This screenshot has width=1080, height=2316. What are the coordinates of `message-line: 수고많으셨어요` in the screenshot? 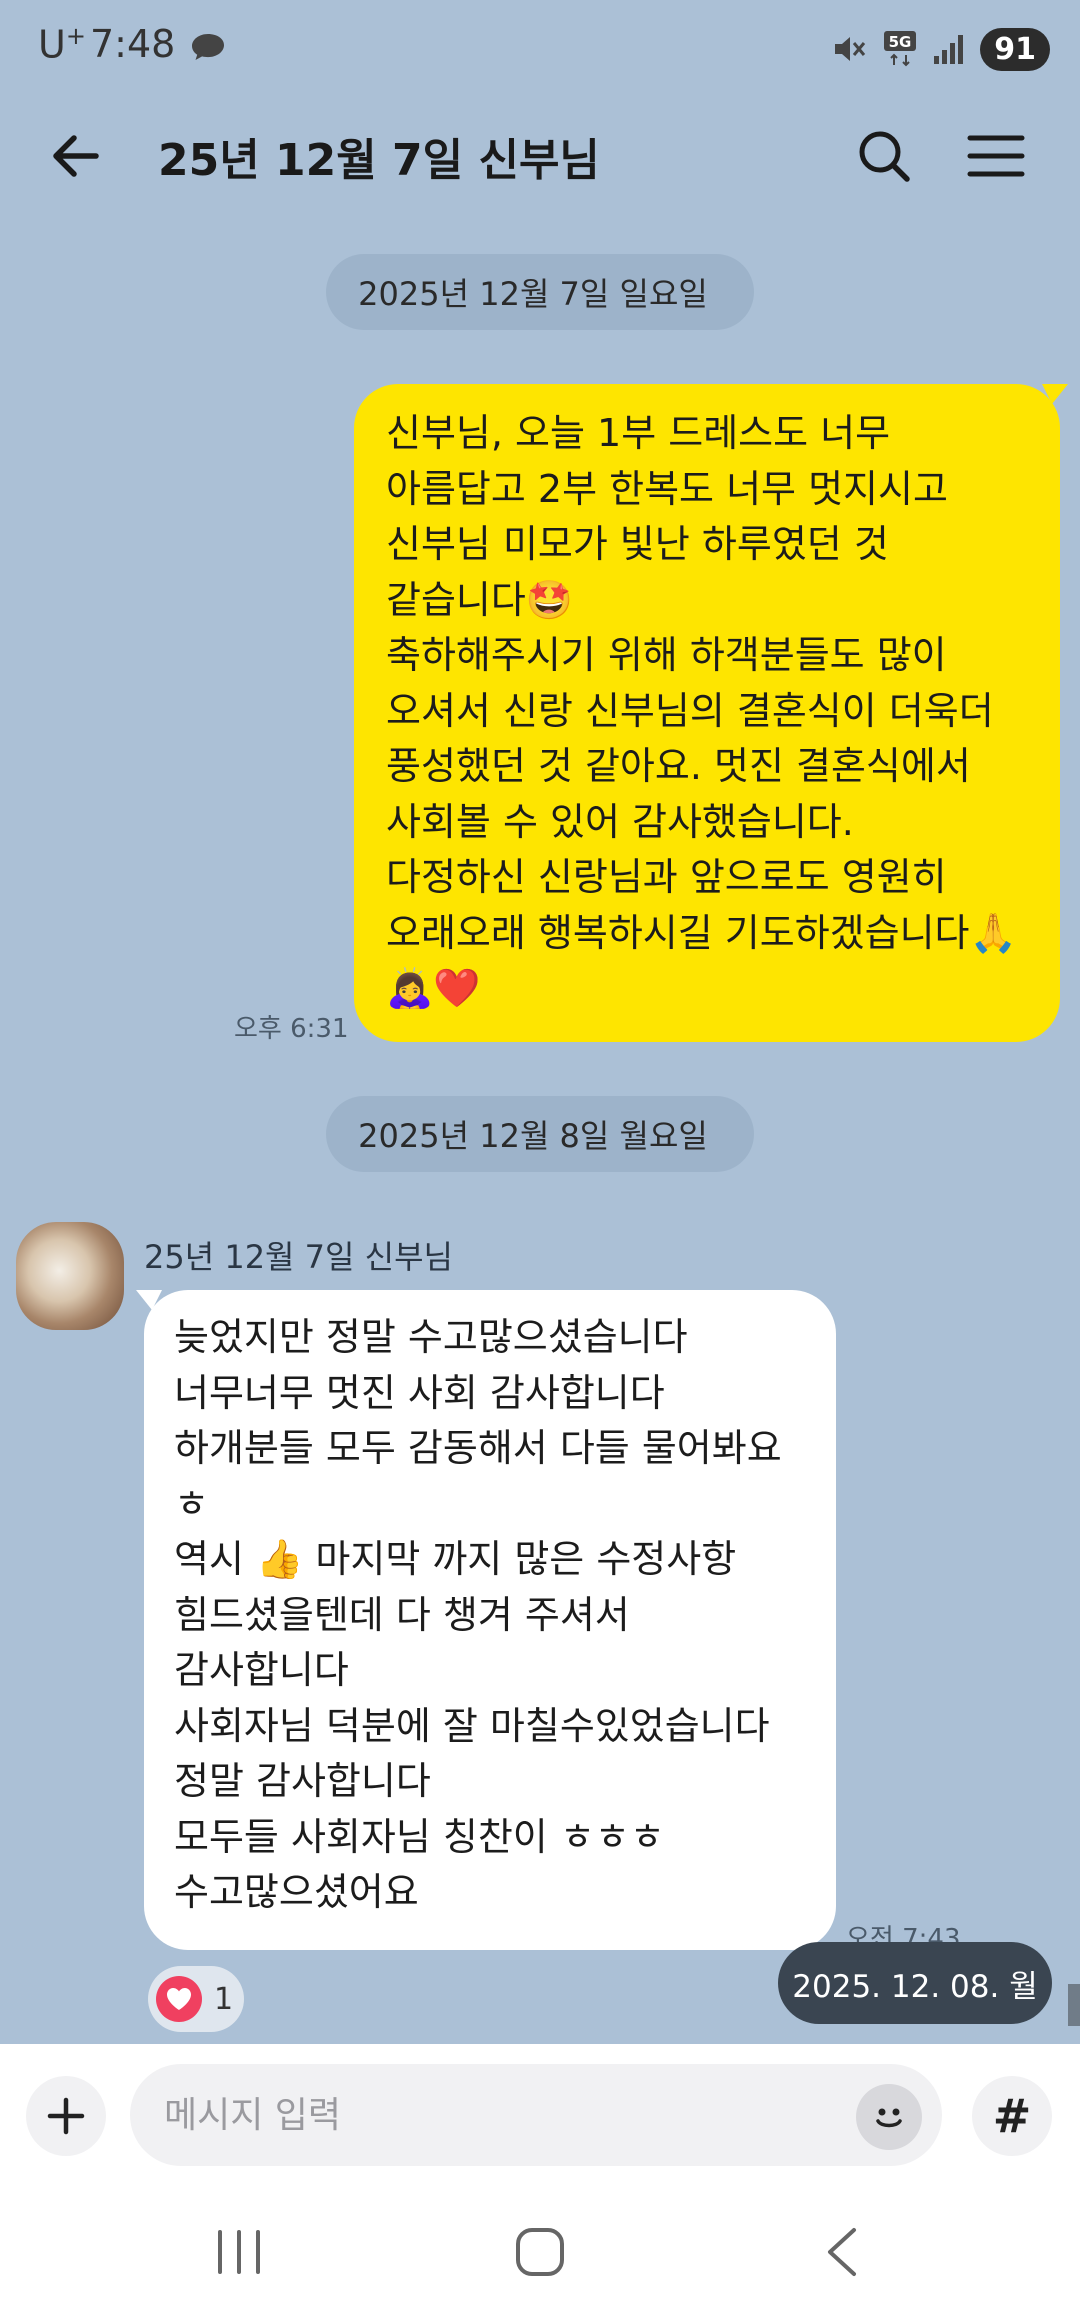 It's located at (296, 1892).